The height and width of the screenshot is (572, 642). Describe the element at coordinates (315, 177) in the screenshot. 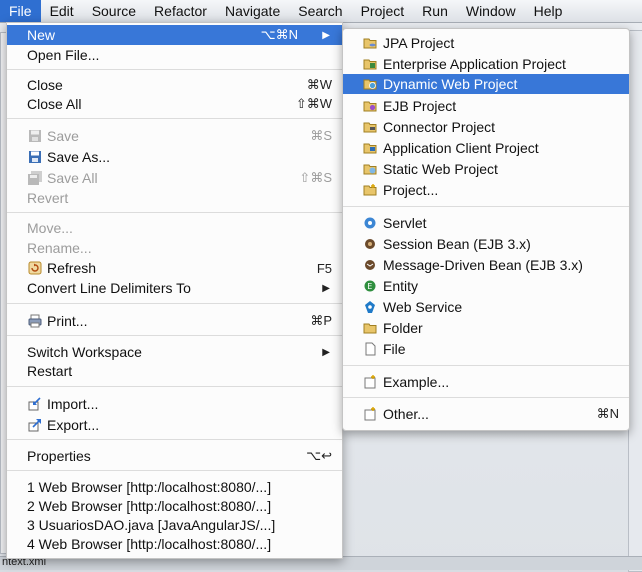

I see `menu-item-save-all-shortcut: ⇧⌘S` at that location.